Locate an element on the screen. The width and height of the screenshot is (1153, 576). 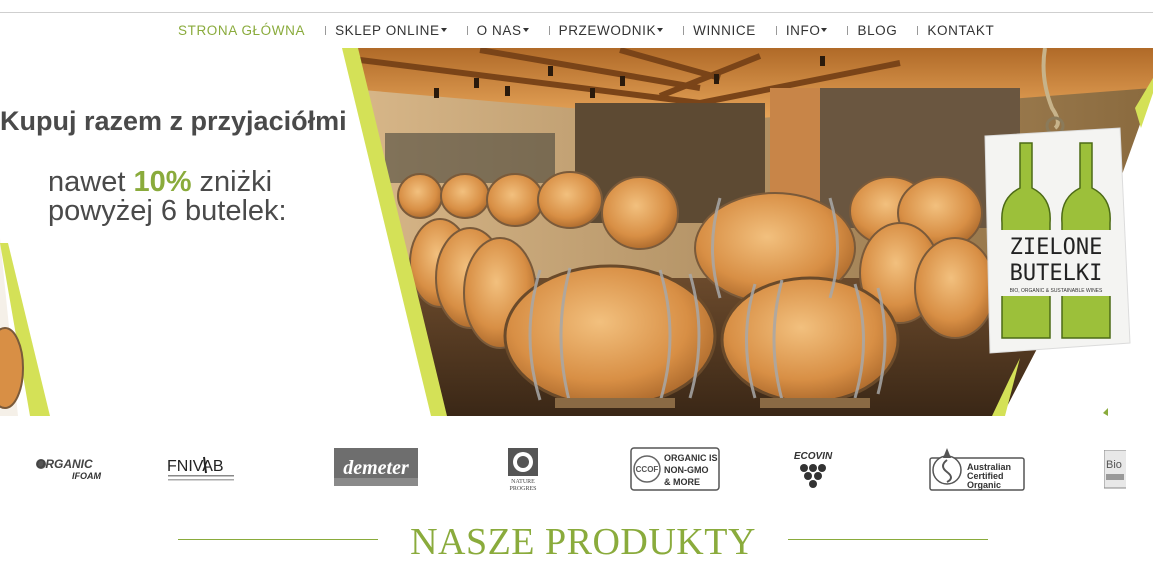
demeter-text: demeter is located at coordinates (376, 468).